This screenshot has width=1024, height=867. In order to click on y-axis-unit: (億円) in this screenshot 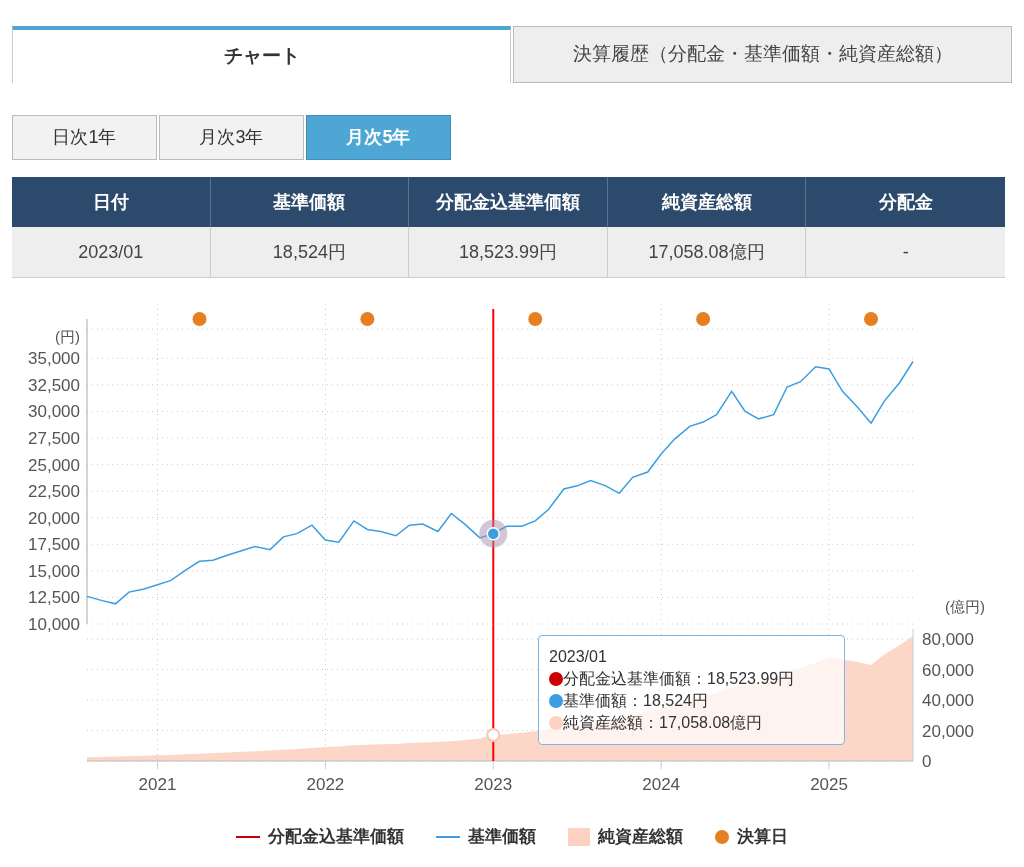, I will do `click(965, 606)`.